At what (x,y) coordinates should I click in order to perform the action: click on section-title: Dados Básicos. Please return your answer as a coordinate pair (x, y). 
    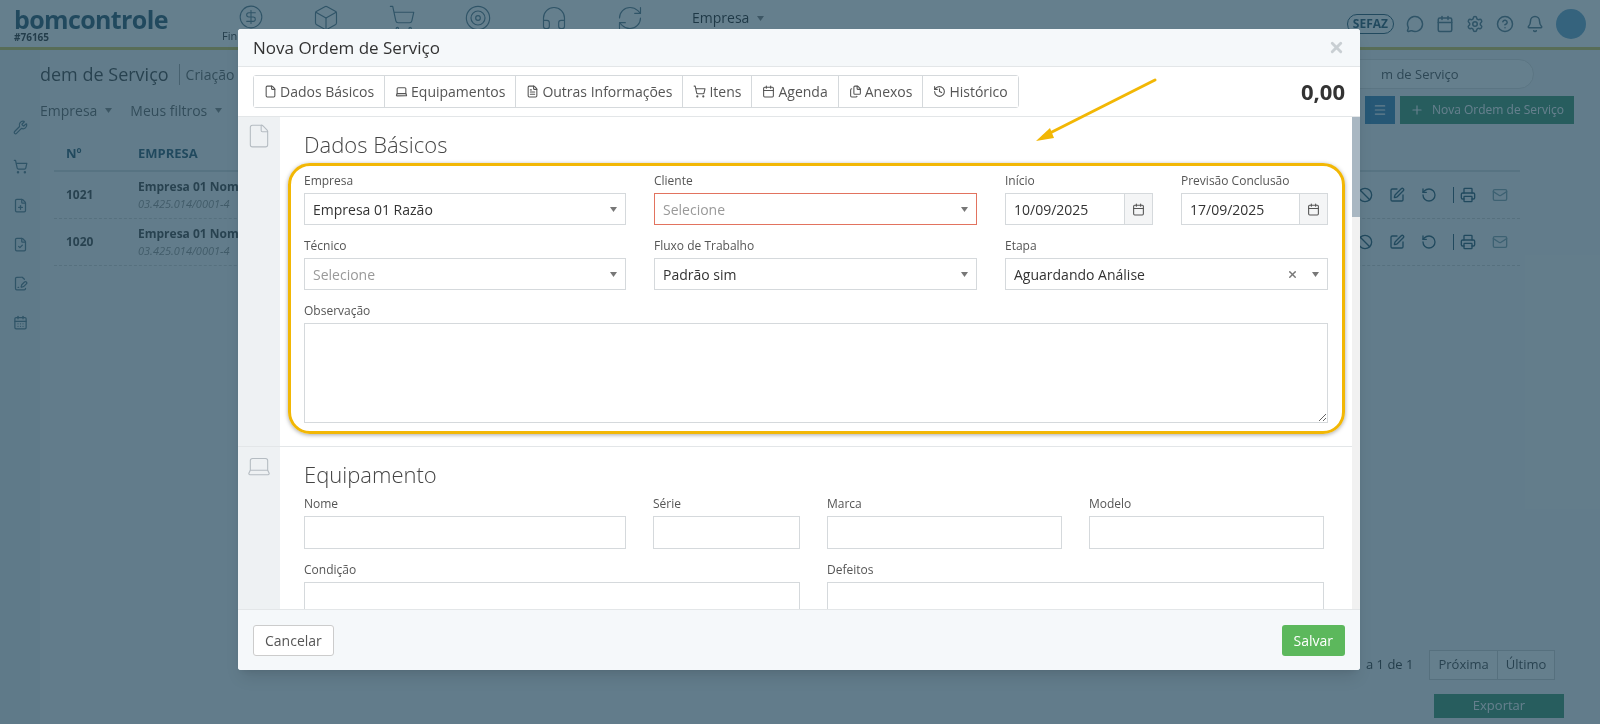
    Looking at the image, I should click on (376, 144).